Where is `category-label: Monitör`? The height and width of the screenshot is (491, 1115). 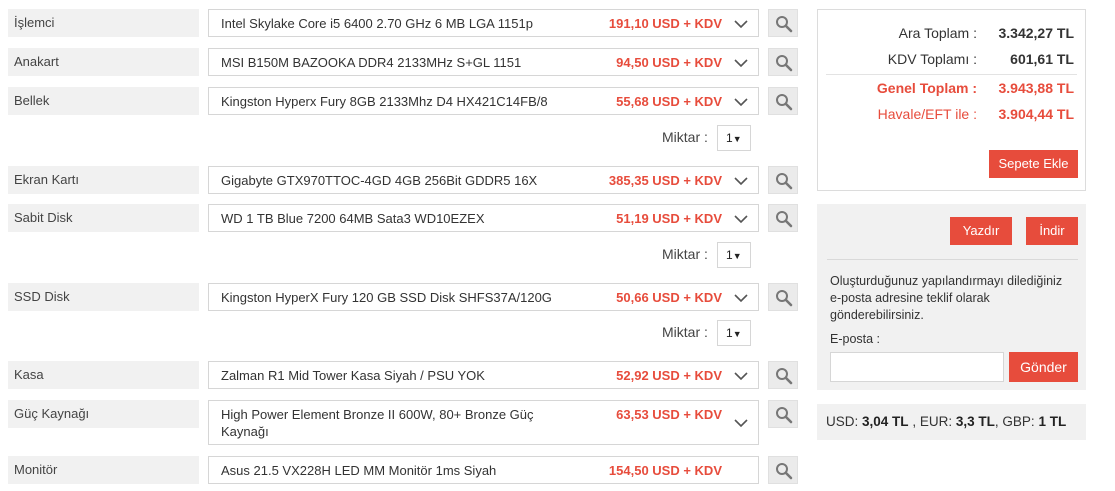 category-label: Monitör is located at coordinates (103, 470).